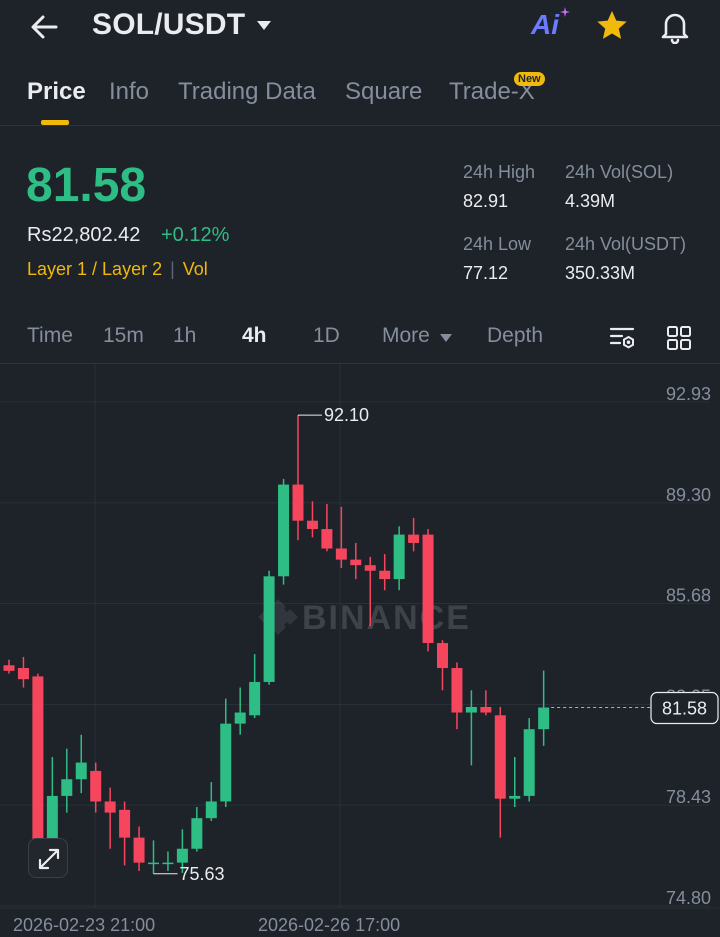  I want to click on tab-square: Square, so click(383, 92).